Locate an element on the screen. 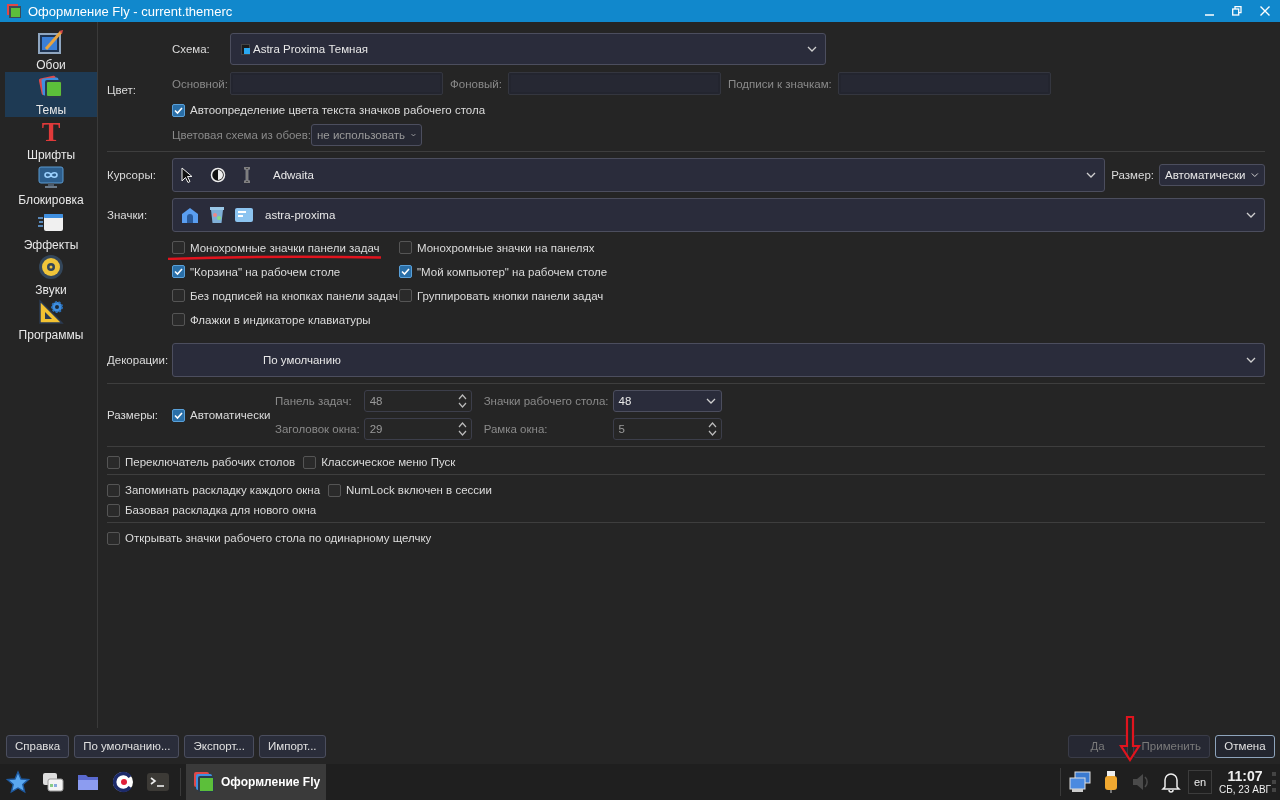 This screenshot has height=800, width=1280. color-swatch-icon is located at coordinates (245, 49).